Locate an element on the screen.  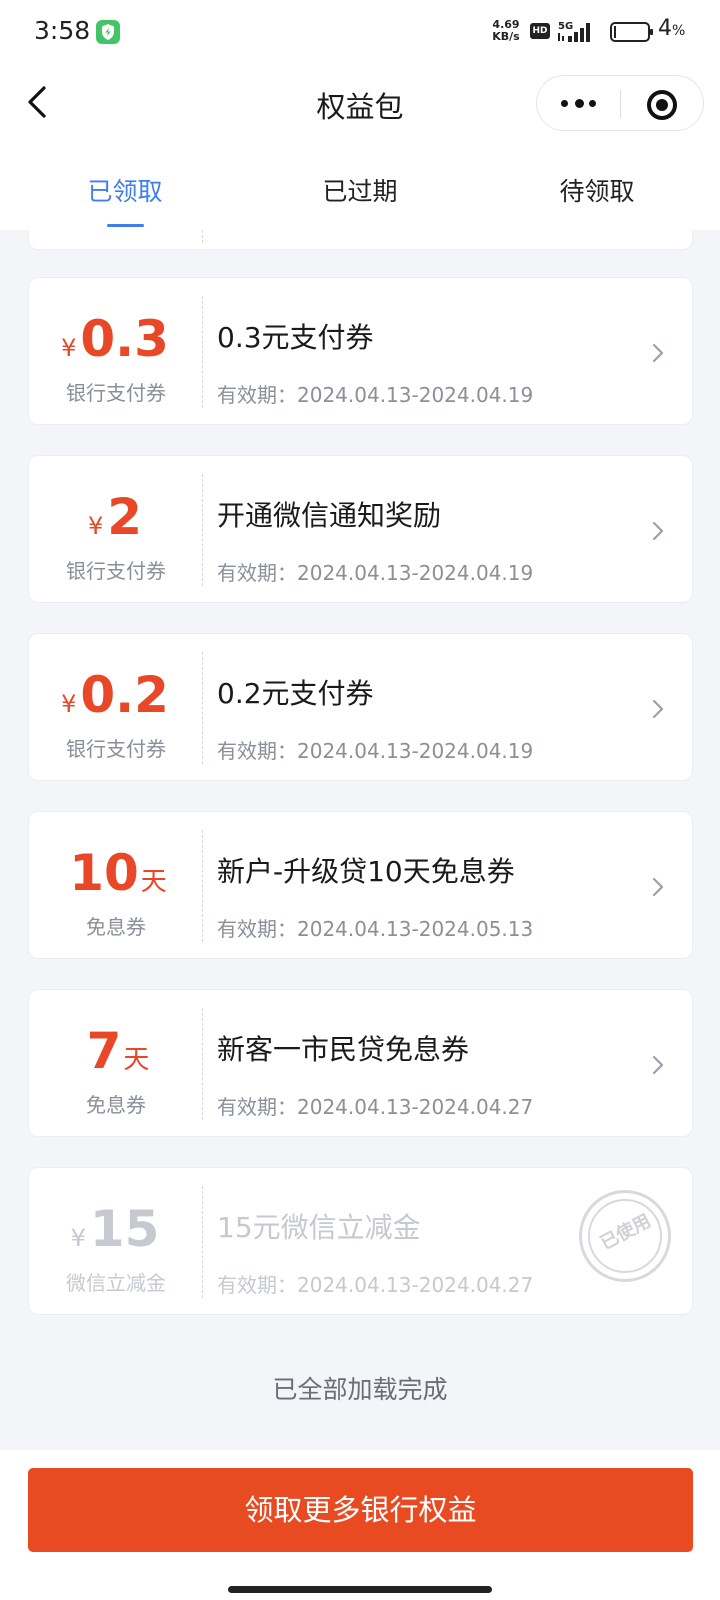
network-label: 5G is located at coordinates (565, 26).